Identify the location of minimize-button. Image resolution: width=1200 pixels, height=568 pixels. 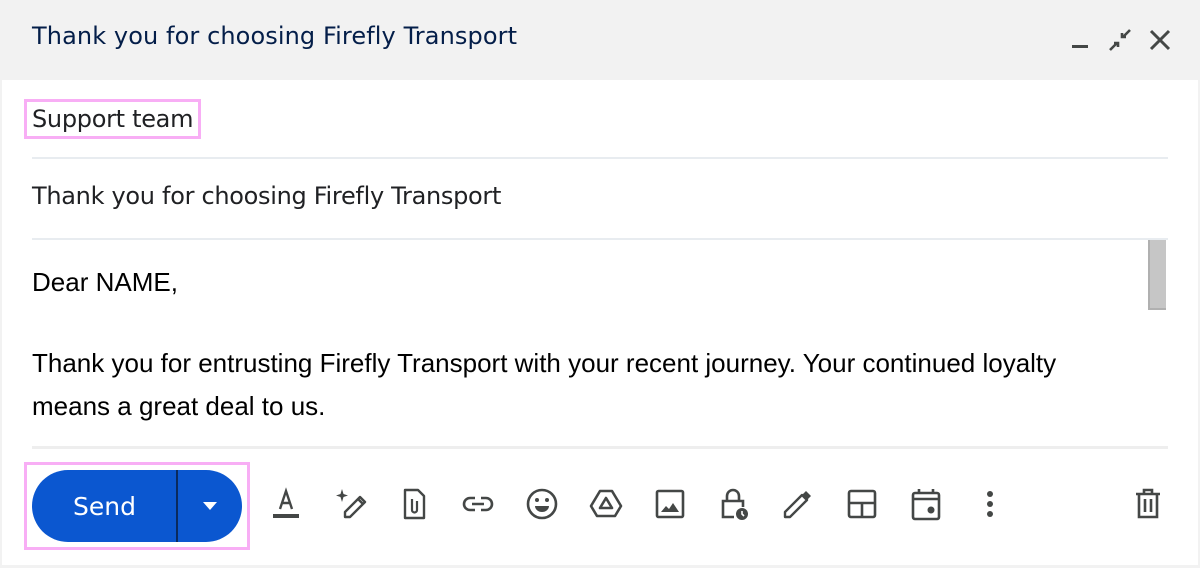
(1080, 40).